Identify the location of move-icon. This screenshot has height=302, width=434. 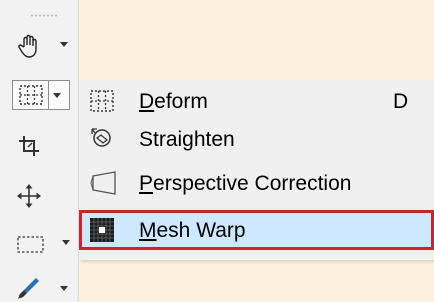
(29, 196).